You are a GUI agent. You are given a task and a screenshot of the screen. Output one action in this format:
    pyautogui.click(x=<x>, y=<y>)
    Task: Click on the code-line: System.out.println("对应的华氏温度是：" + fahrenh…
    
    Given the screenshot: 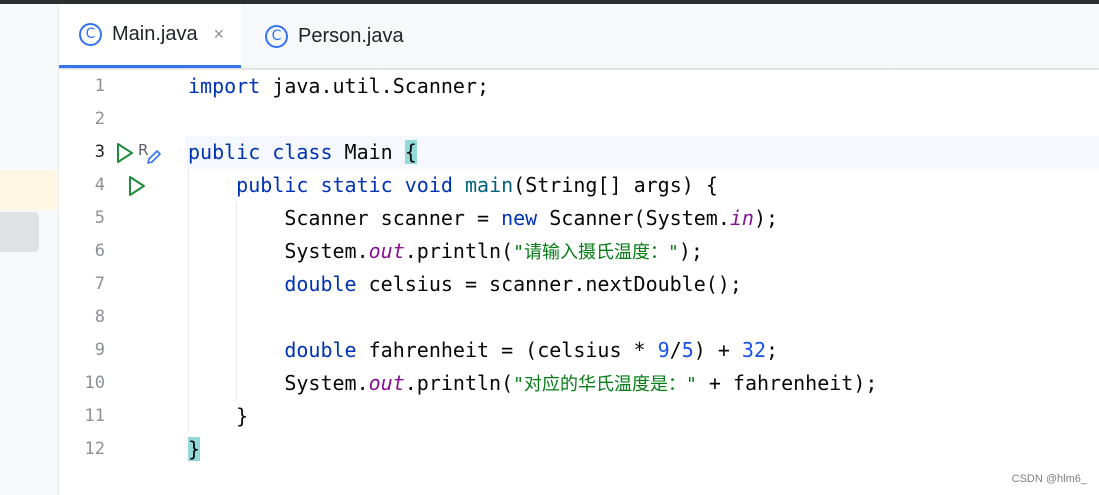 What is the action you would take?
    pyautogui.click(x=532, y=383)
    